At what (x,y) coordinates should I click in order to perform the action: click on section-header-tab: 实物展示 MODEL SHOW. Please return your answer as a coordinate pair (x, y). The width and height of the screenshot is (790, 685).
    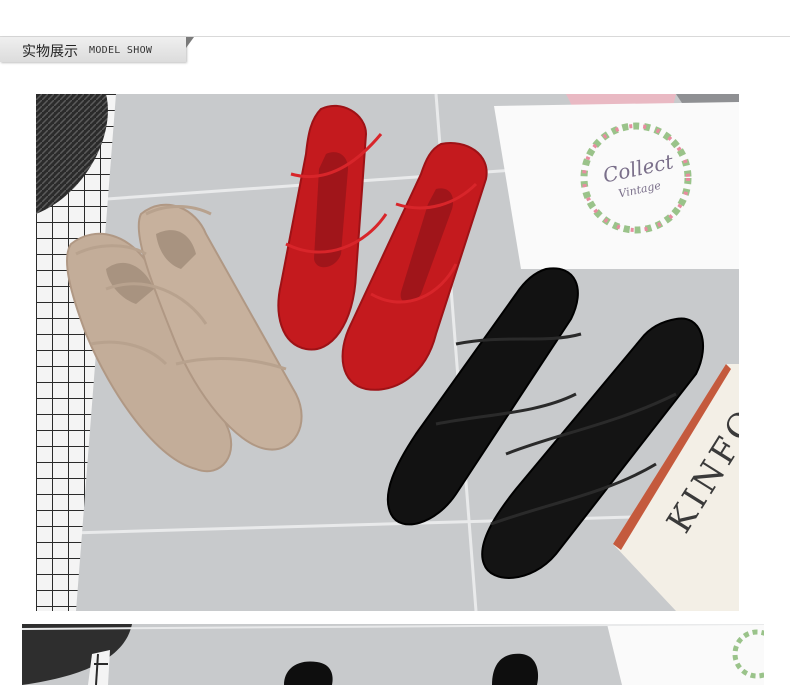
    Looking at the image, I should click on (93, 49).